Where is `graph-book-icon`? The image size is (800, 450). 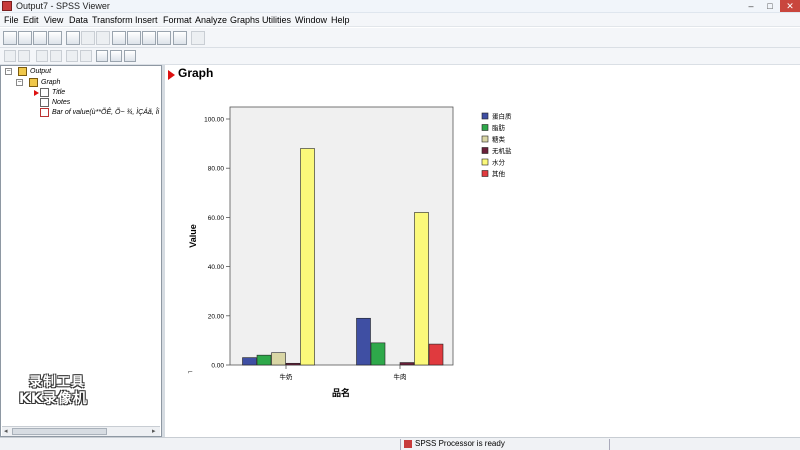 graph-book-icon is located at coordinates (33, 82).